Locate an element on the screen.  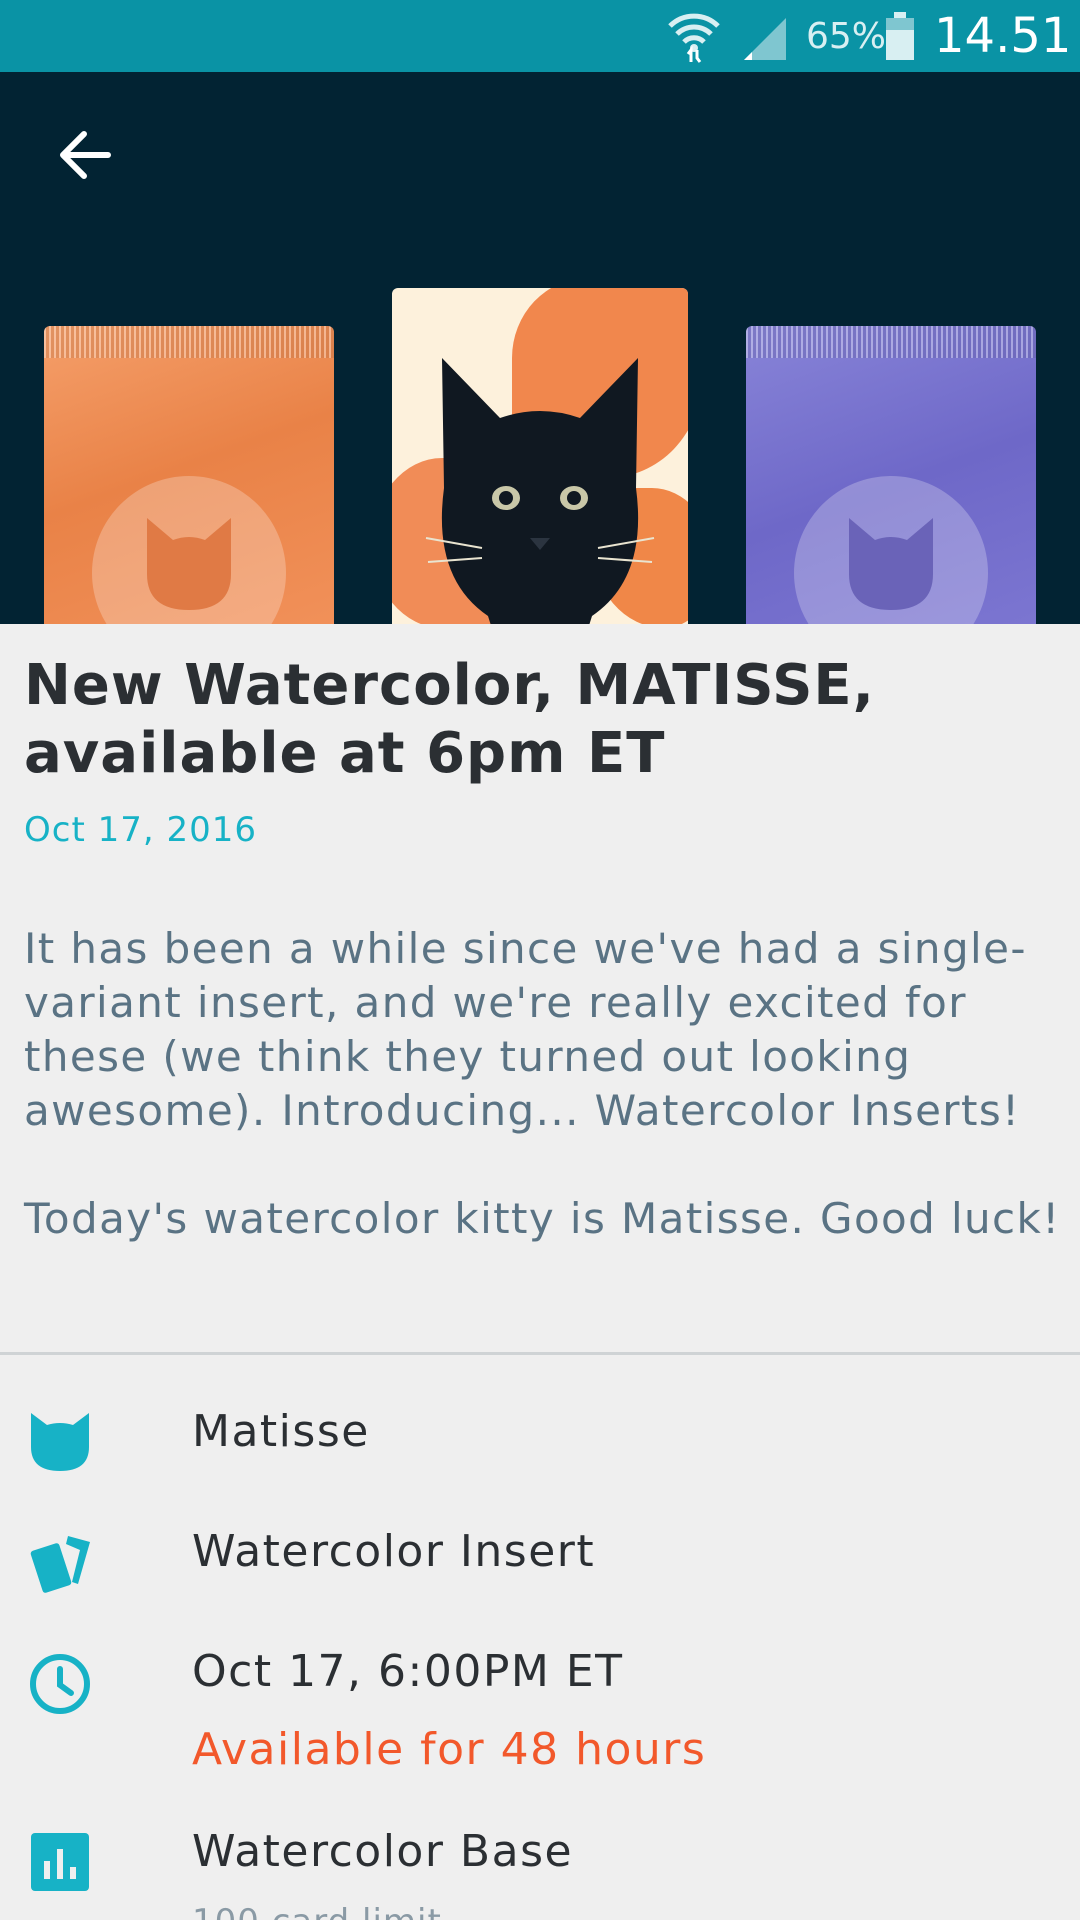
black-cat-illustration is located at coordinates (540, 491).